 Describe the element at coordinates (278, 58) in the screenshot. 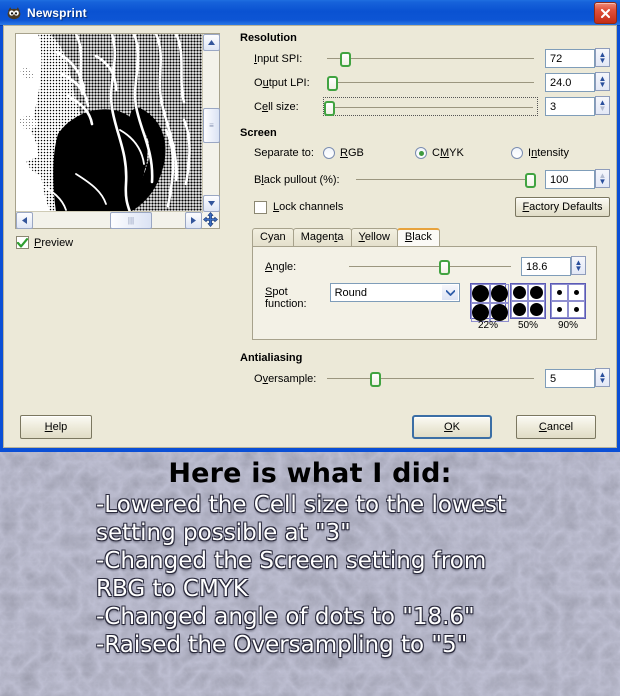

I see `input-spi-label: Input SPI:` at that location.